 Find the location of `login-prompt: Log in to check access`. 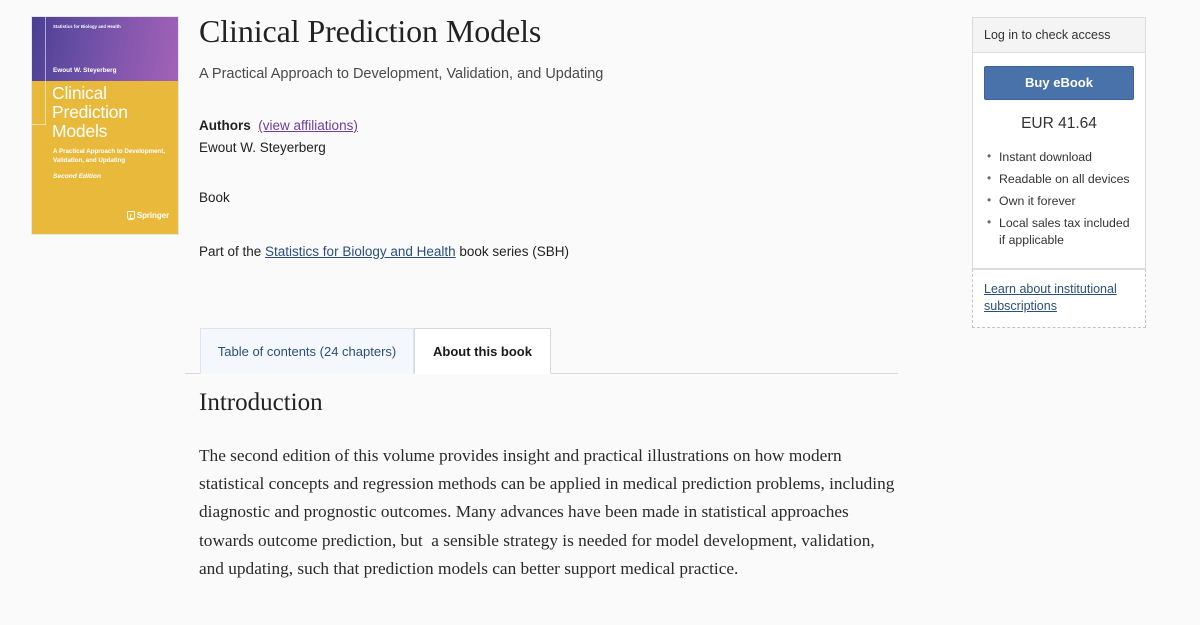

login-prompt: Log in to check access is located at coordinates (1059, 35).